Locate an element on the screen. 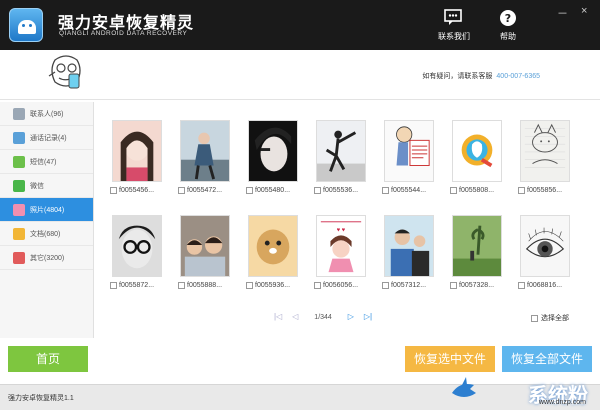  first-page-button: |◁ is located at coordinates (278, 316).